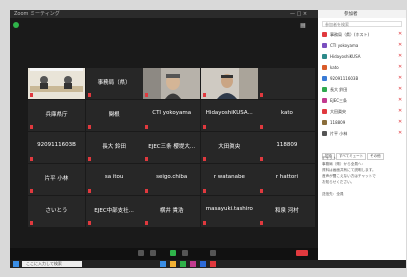  Describe the element at coordinates (334, 67) in the screenshot. I see `participant-list-name: kato` at that location.